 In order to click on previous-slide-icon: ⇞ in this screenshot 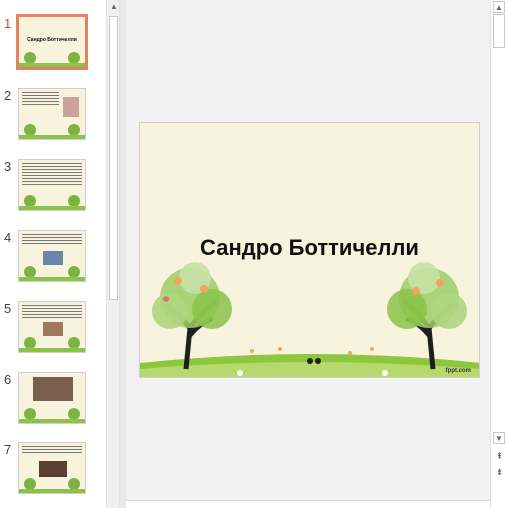, I will do `click(499, 456)`.